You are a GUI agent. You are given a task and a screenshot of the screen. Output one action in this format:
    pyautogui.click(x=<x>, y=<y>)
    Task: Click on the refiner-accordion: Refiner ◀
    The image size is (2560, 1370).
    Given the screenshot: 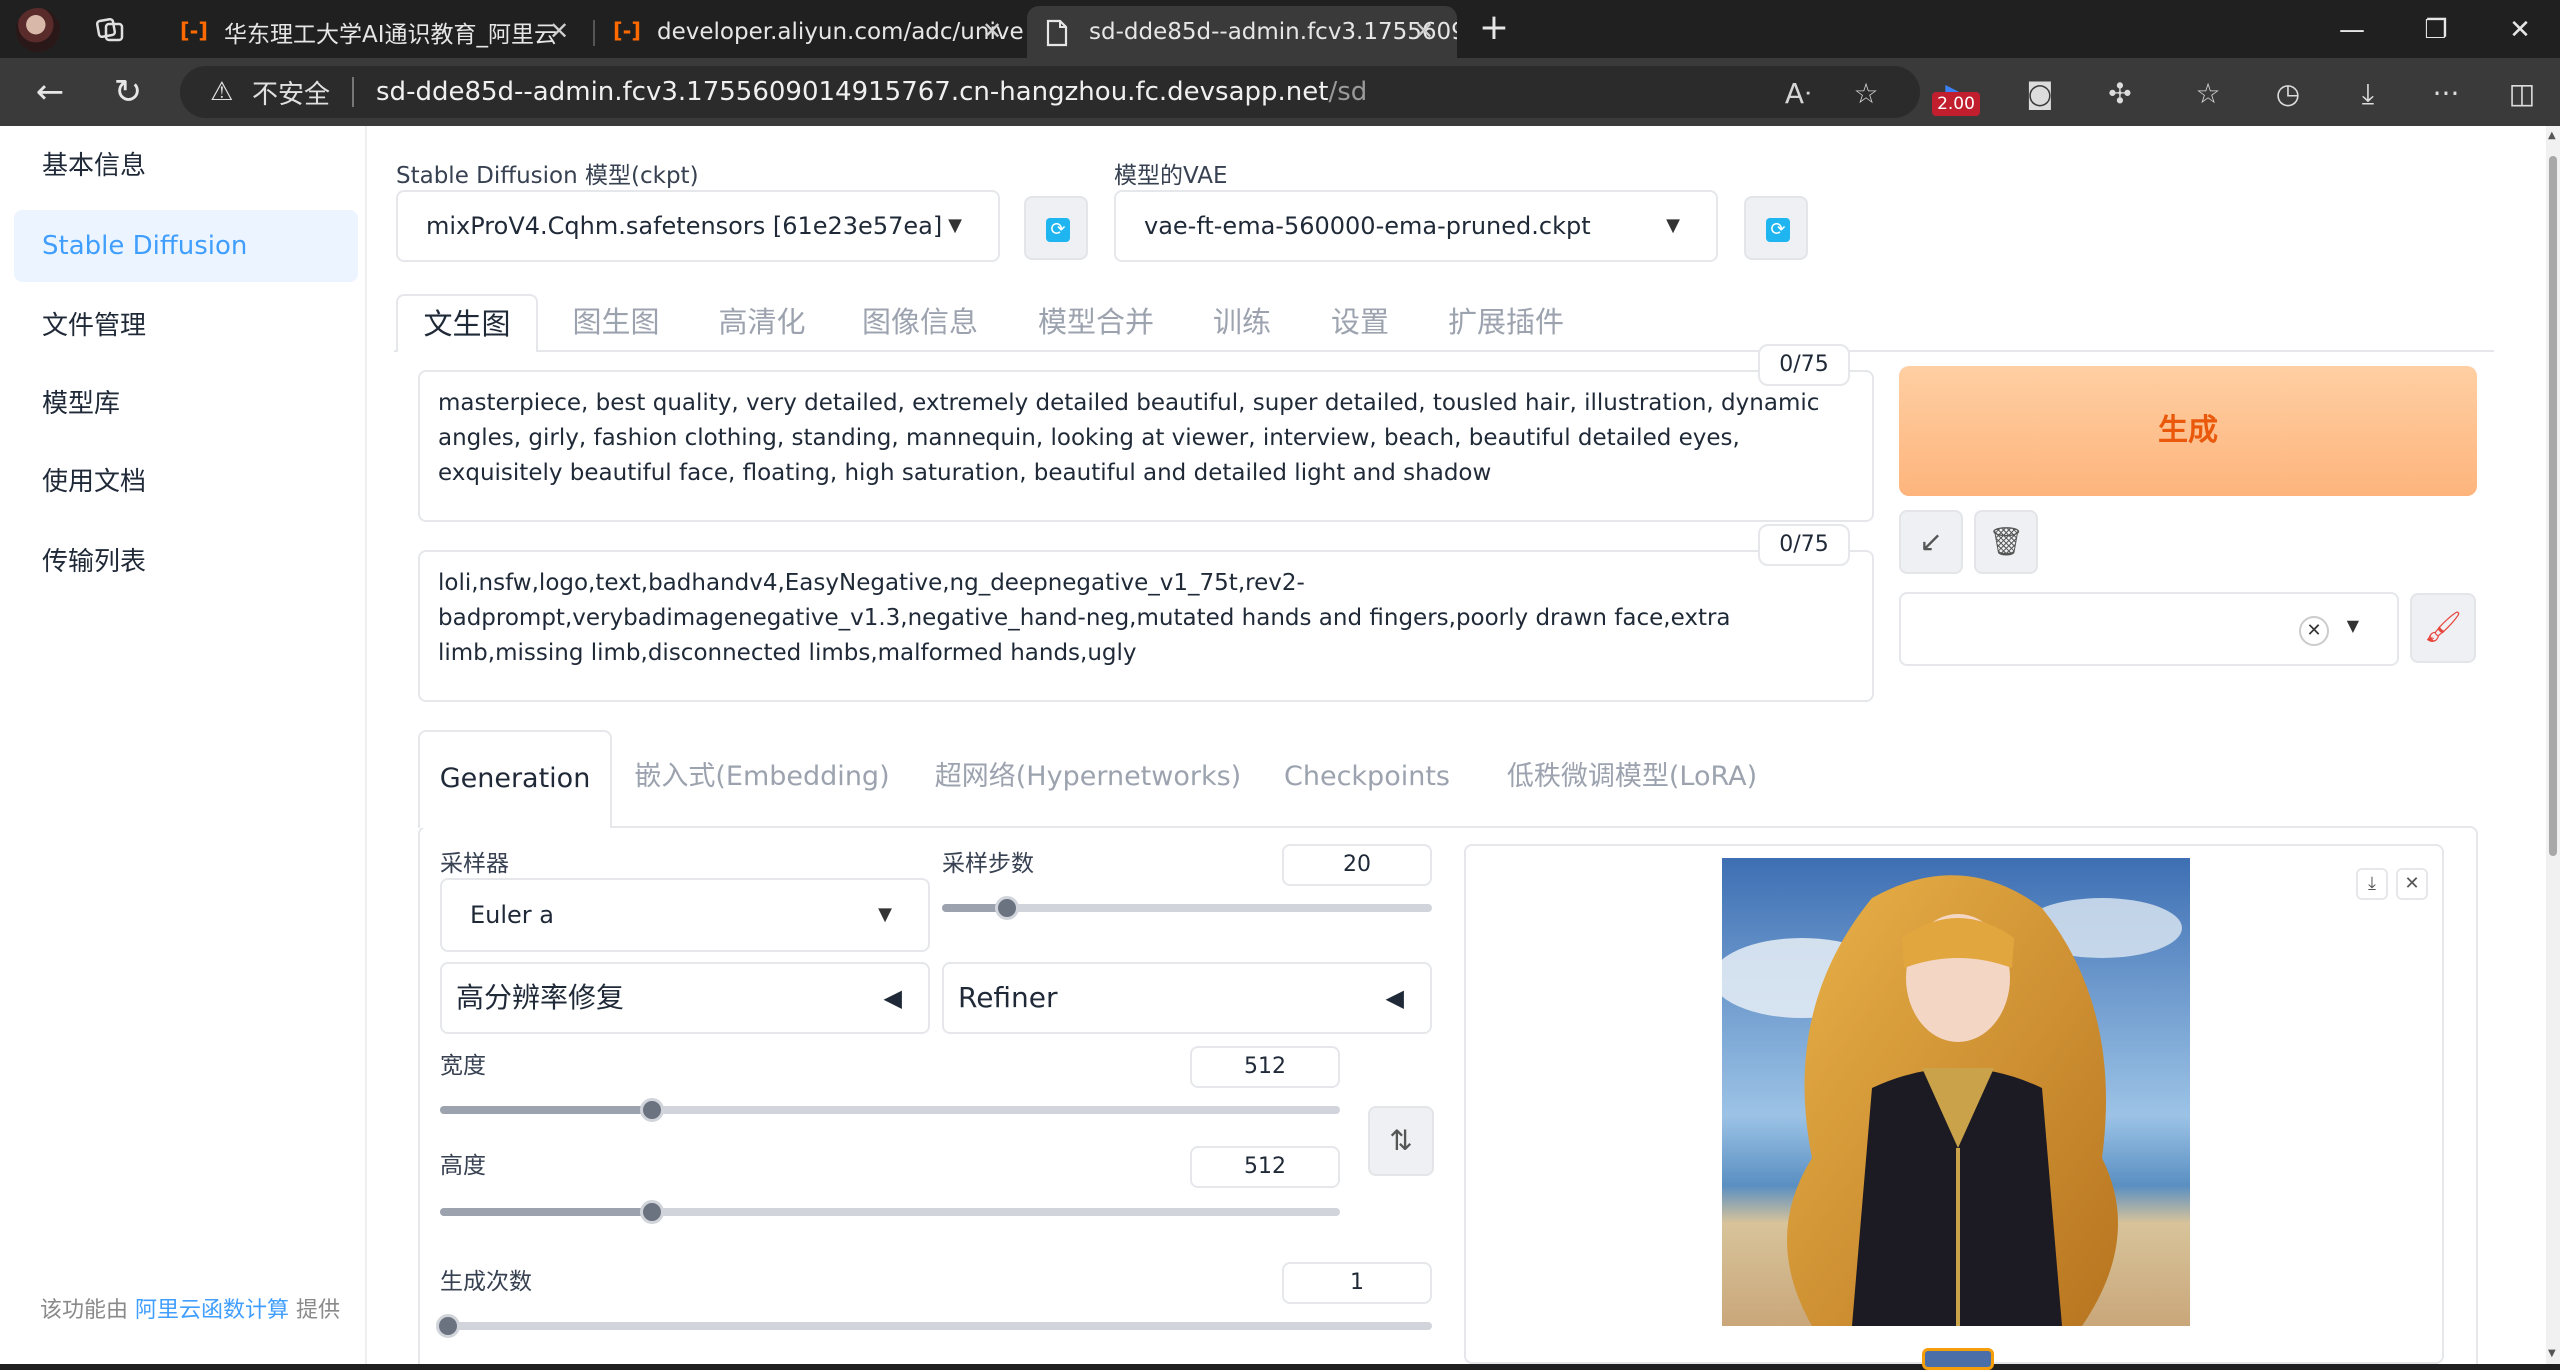 What is the action you would take?
    pyautogui.click(x=1187, y=998)
    